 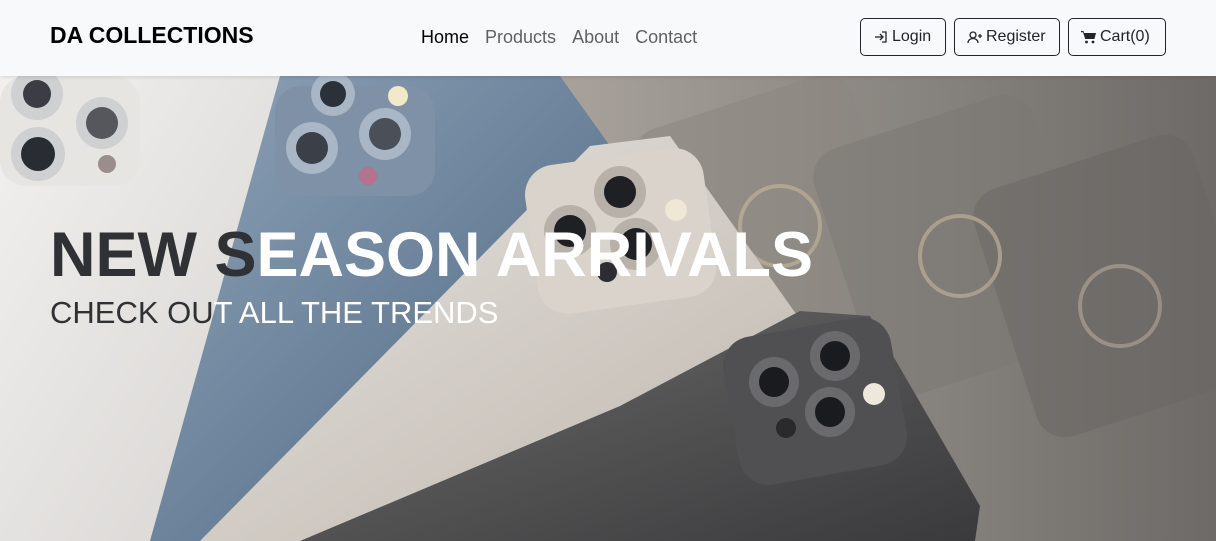 I want to click on cart-label: Cart(0), so click(x=1125, y=36).